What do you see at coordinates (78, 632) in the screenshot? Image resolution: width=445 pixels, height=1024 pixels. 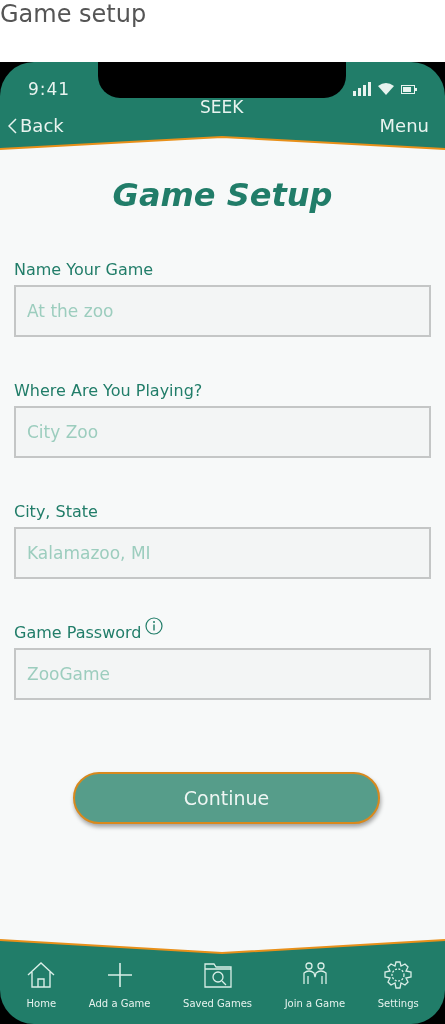 I see `field-label: Game Password` at bounding box center [78, 632].